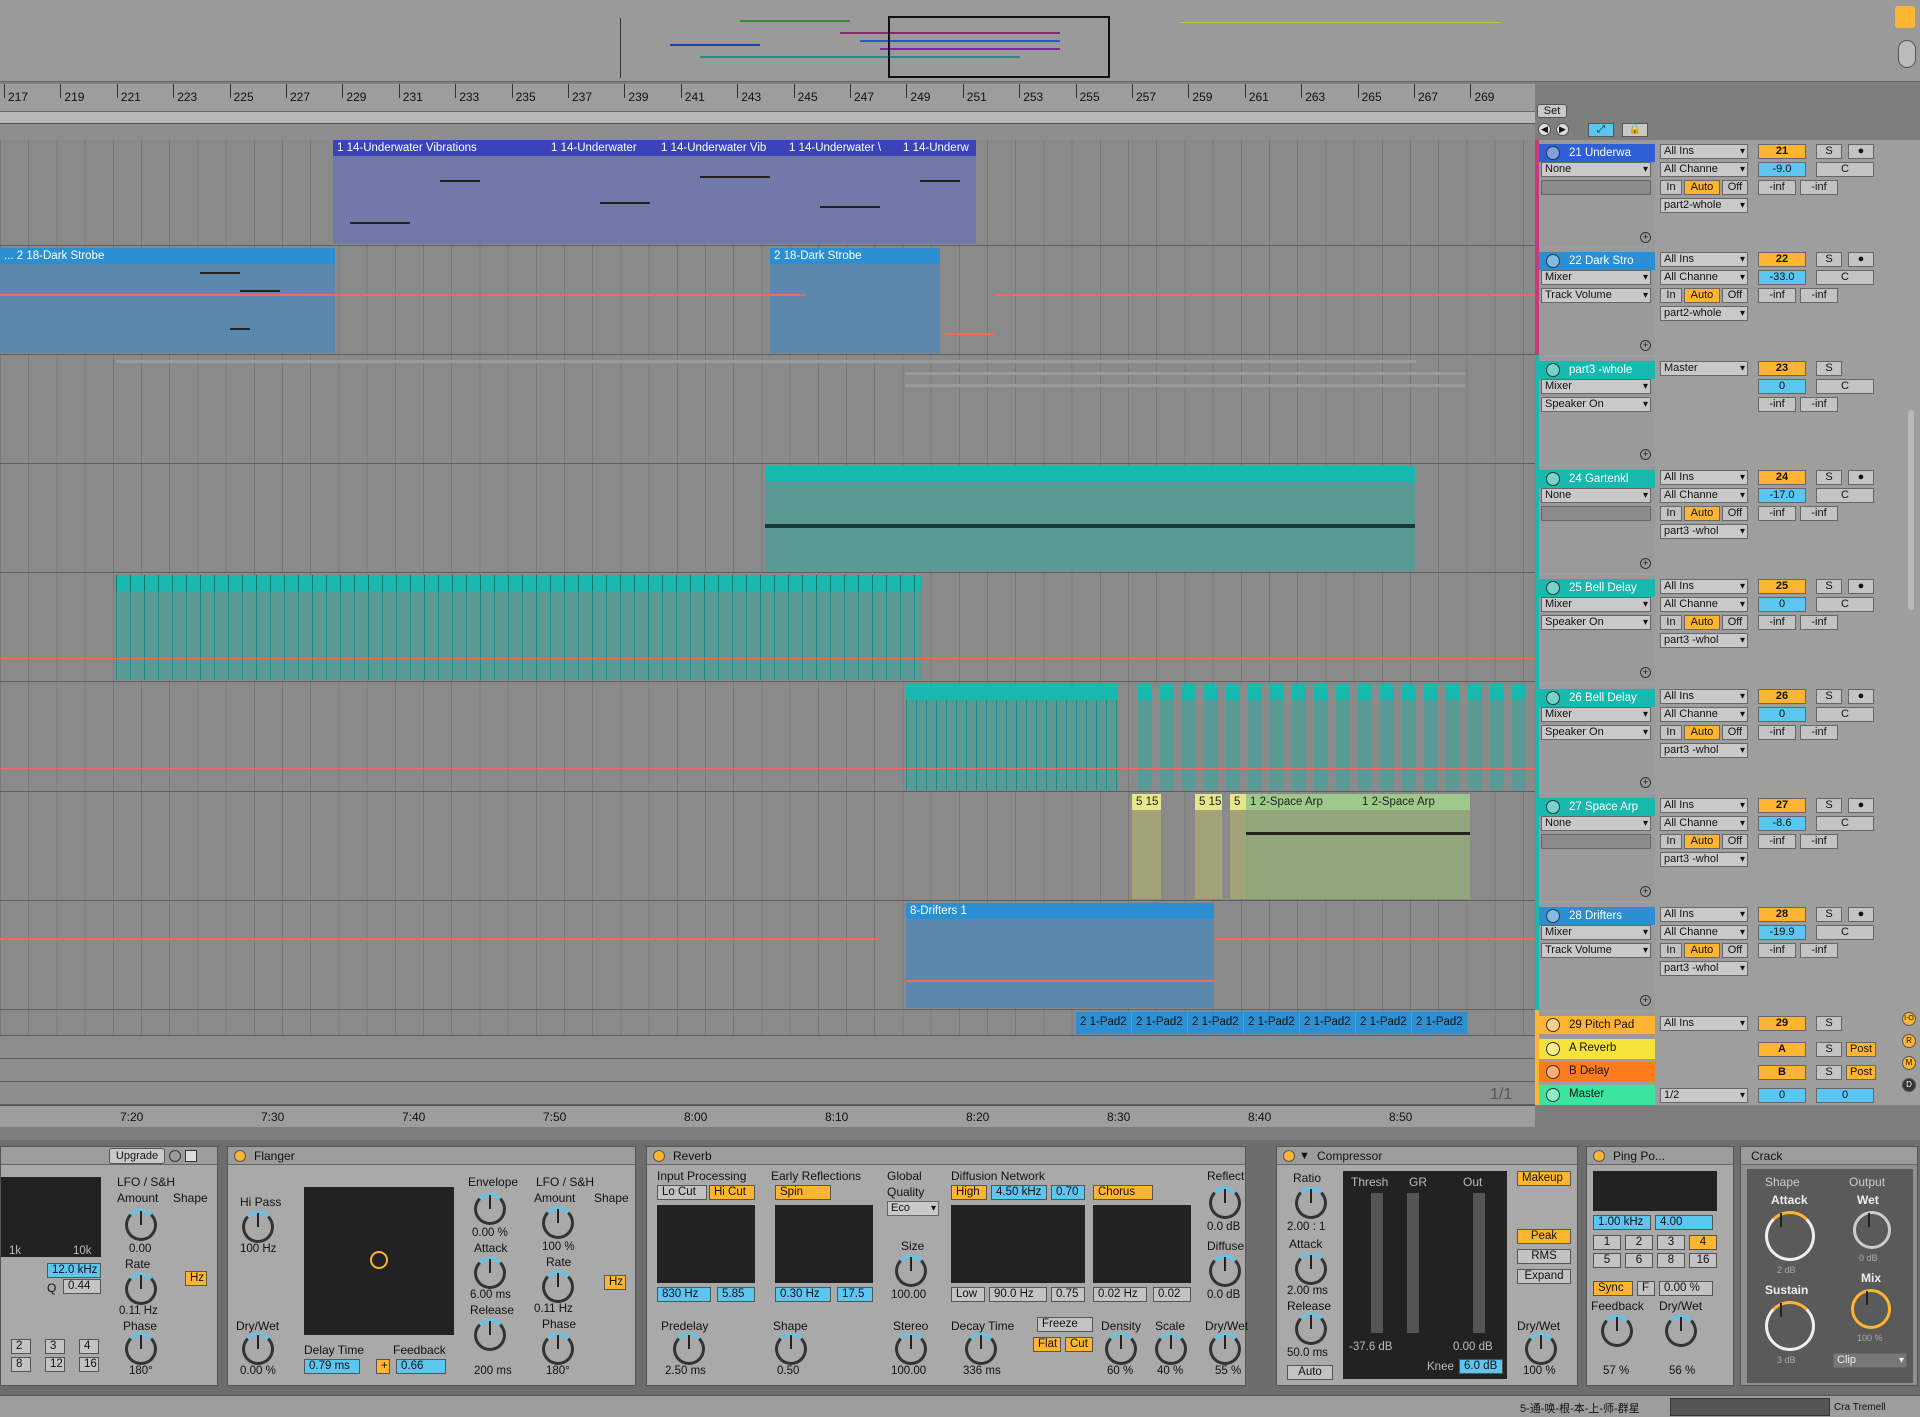 Image resolution: width=1920 pixels, height=1417 pixels. I want to click on lock-icon: 🔒, so click(1635, 130).